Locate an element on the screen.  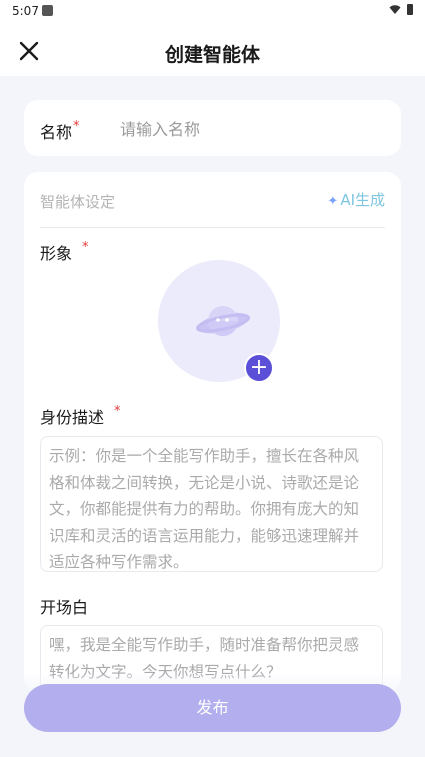
planet-icon is located at coordinates (223, 321).